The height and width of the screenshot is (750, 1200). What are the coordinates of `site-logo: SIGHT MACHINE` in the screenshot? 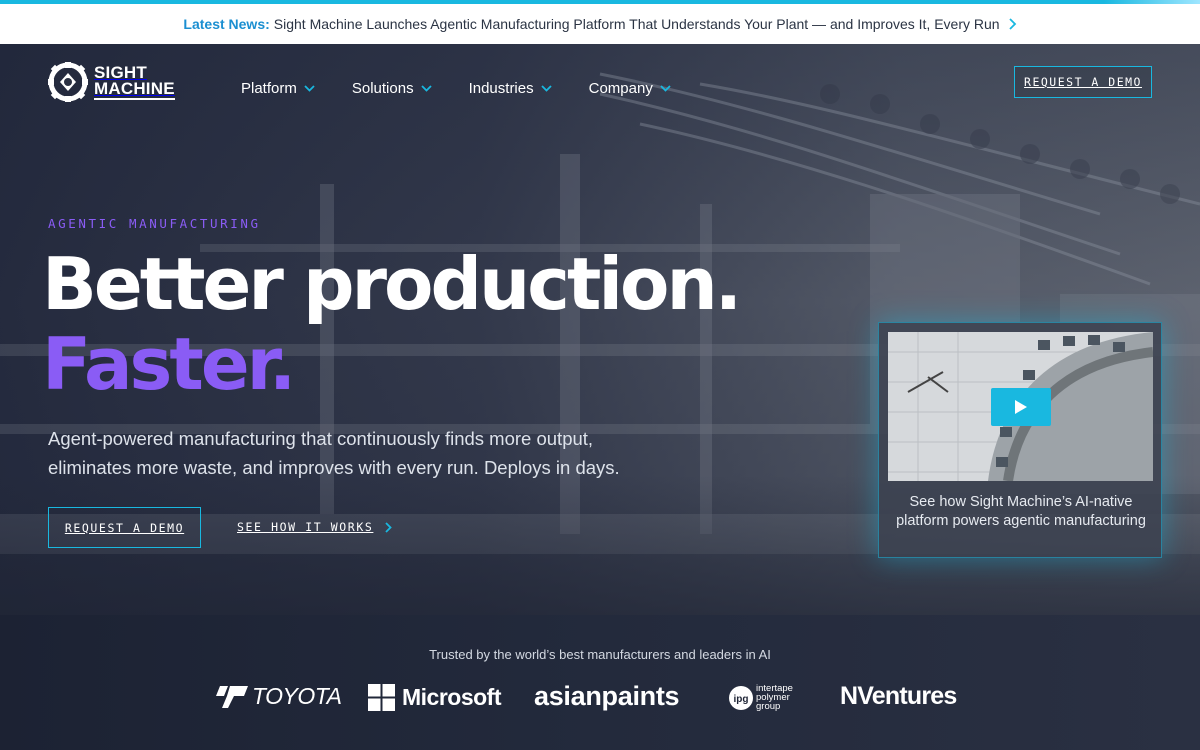 It's located at (111, 82).